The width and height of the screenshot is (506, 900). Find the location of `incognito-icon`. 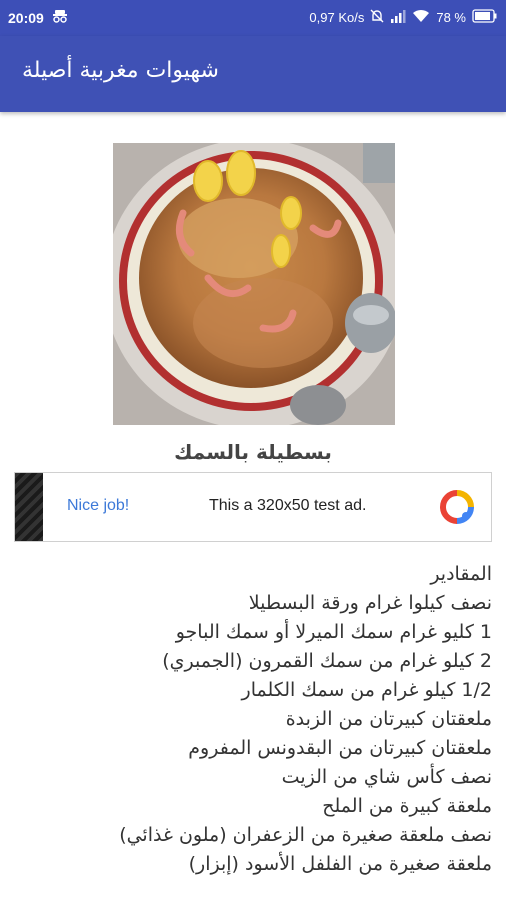

incognito-icon is located at coordinates (60, 17).